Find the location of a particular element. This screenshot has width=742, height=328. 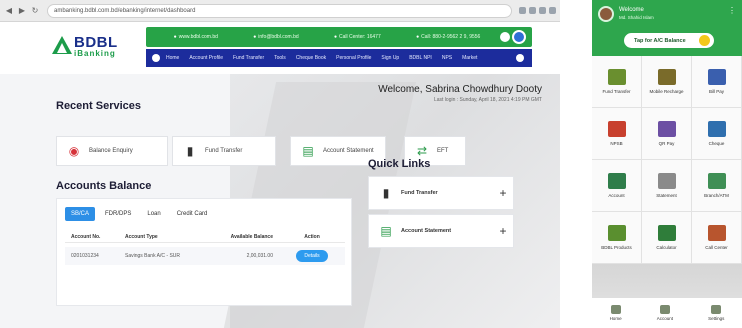

account-no-cell: 0201031234 is located at coordinates (85, 256).